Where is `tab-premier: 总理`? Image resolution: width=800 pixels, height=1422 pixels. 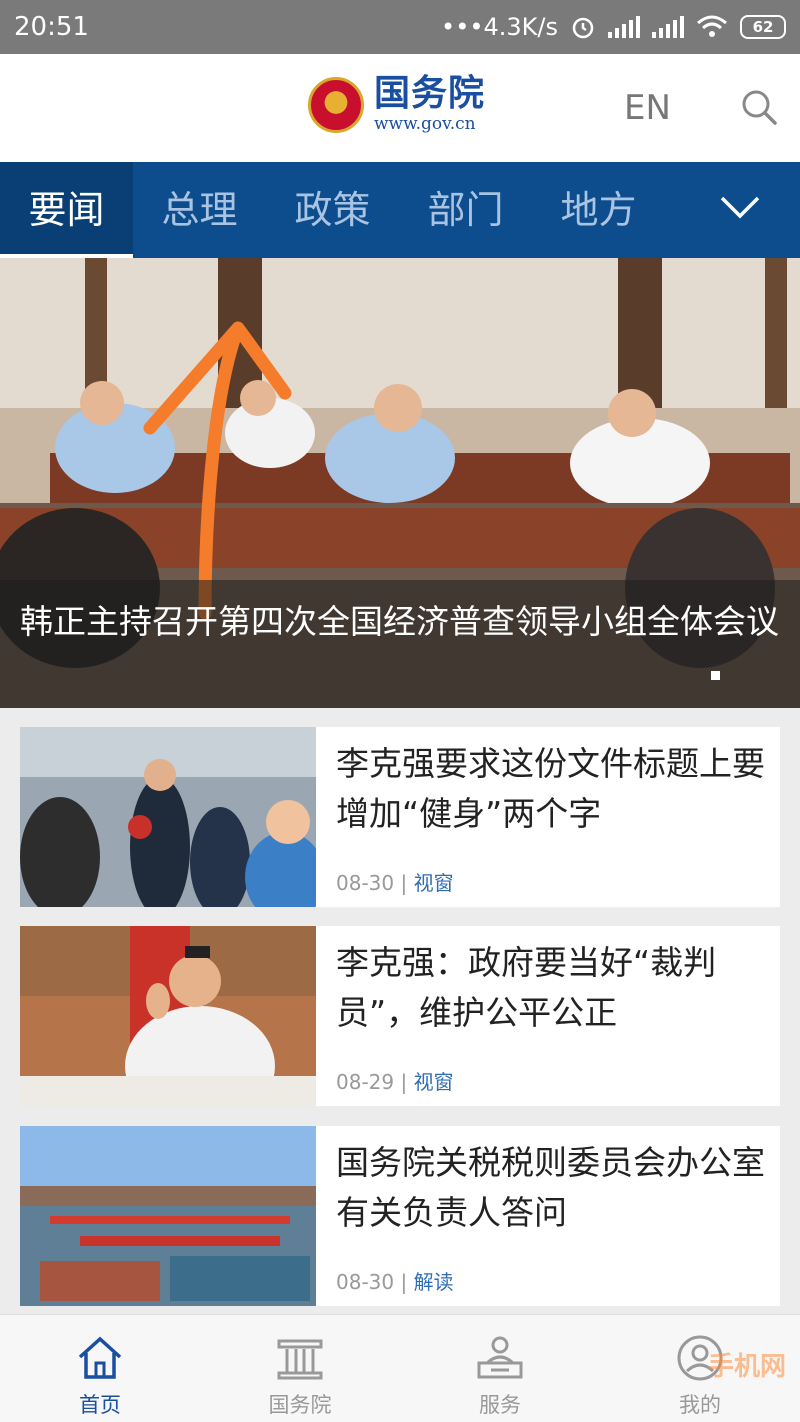
tab-premier: 总理 is located at coordinates (199, 210).